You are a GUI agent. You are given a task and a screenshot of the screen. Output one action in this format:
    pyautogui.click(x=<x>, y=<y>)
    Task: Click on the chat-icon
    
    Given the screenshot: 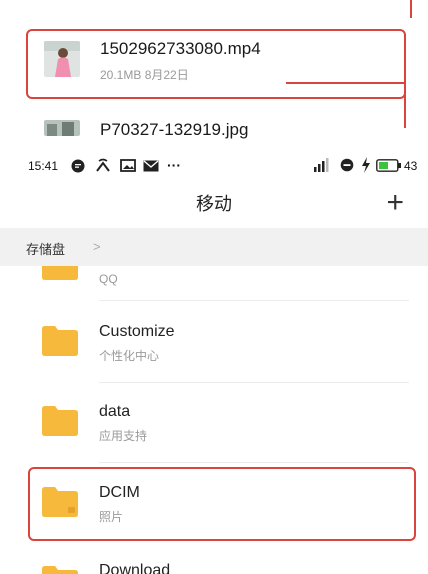 What is the action you would take?
    pyautogui.click(x=78, y=168)
    